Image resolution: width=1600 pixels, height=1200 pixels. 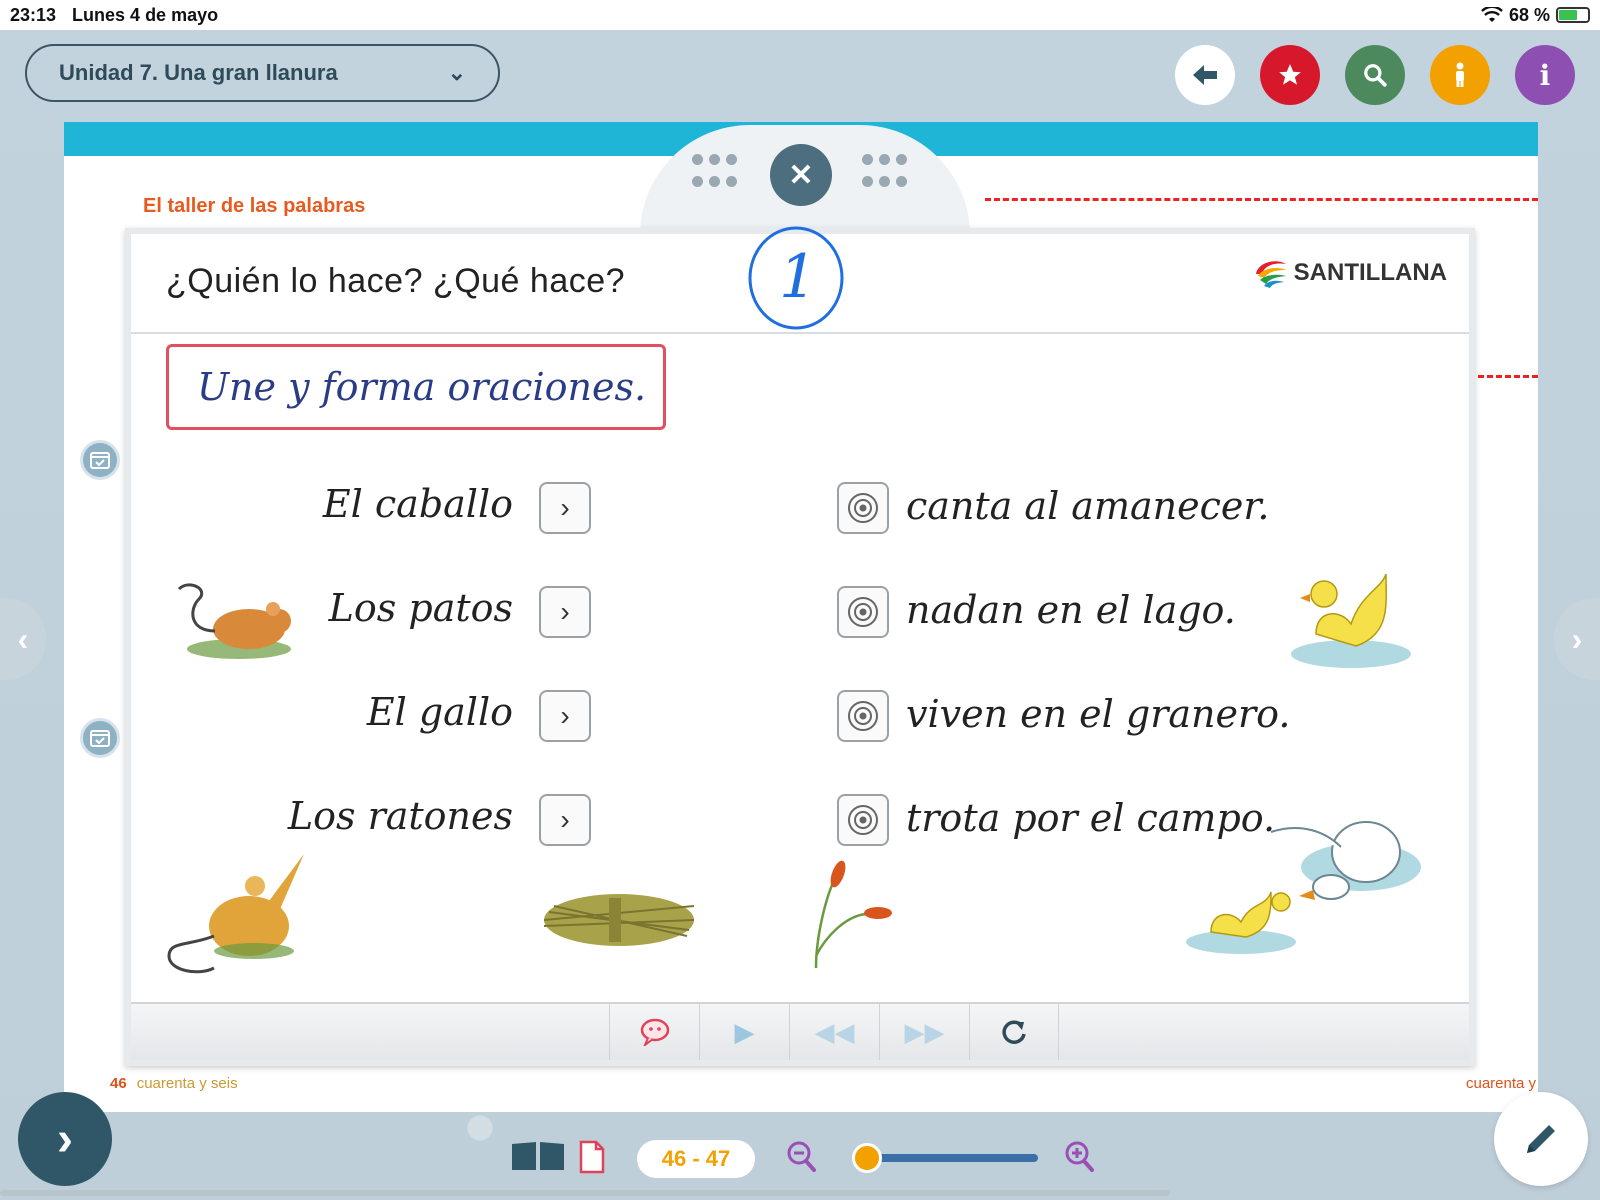 What do you see at coordinates (592, 1157) in the screenshot?
I see `single-page-view-icon` at bounding box center [592, 1157].